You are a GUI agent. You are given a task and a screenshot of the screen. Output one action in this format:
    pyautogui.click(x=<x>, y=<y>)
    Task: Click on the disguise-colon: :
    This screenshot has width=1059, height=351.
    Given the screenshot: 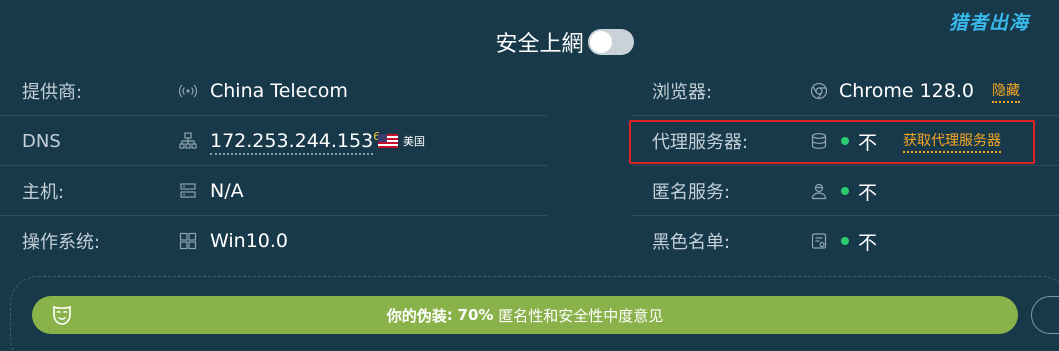 What is the action you would take?
    pyautogui.click(x=449, y=315)
    